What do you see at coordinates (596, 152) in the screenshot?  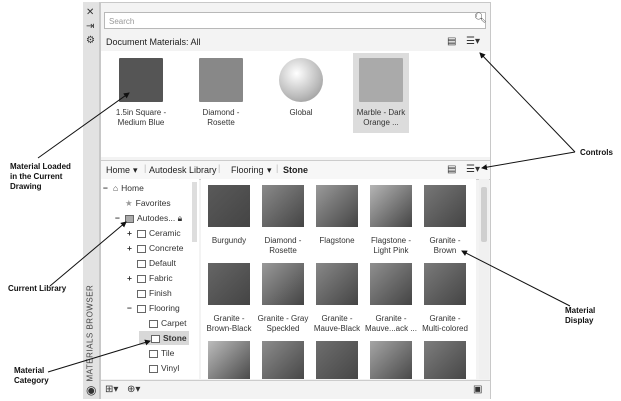 I see `annotation-controls: Controls` at bounding box center [596, 152].